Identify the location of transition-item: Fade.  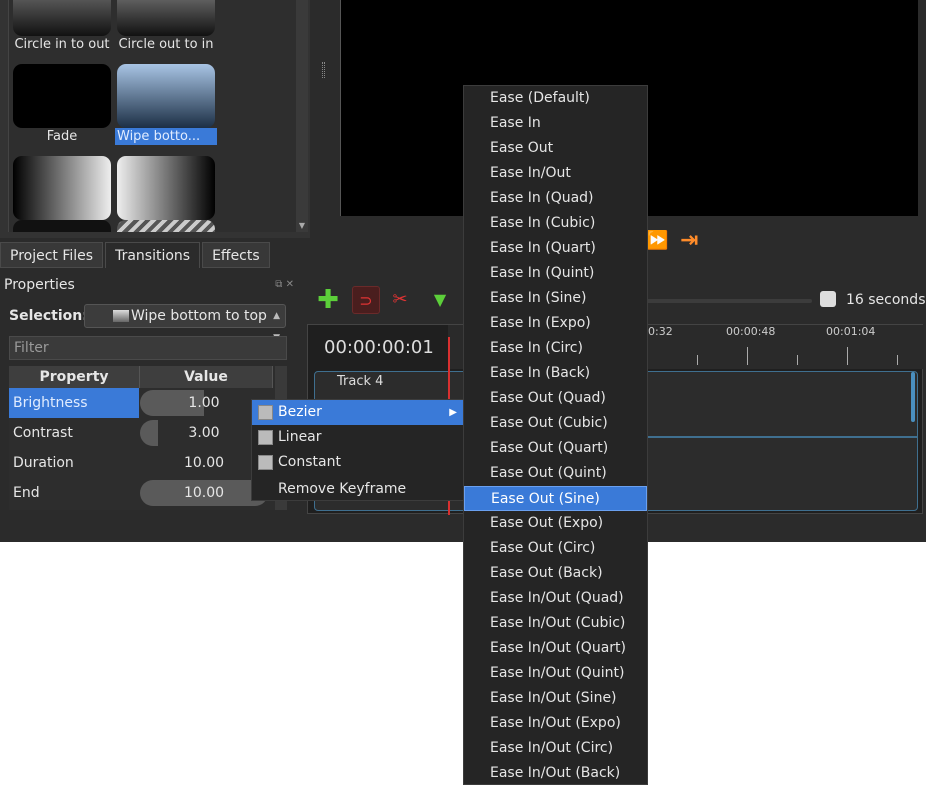
(62, 104).